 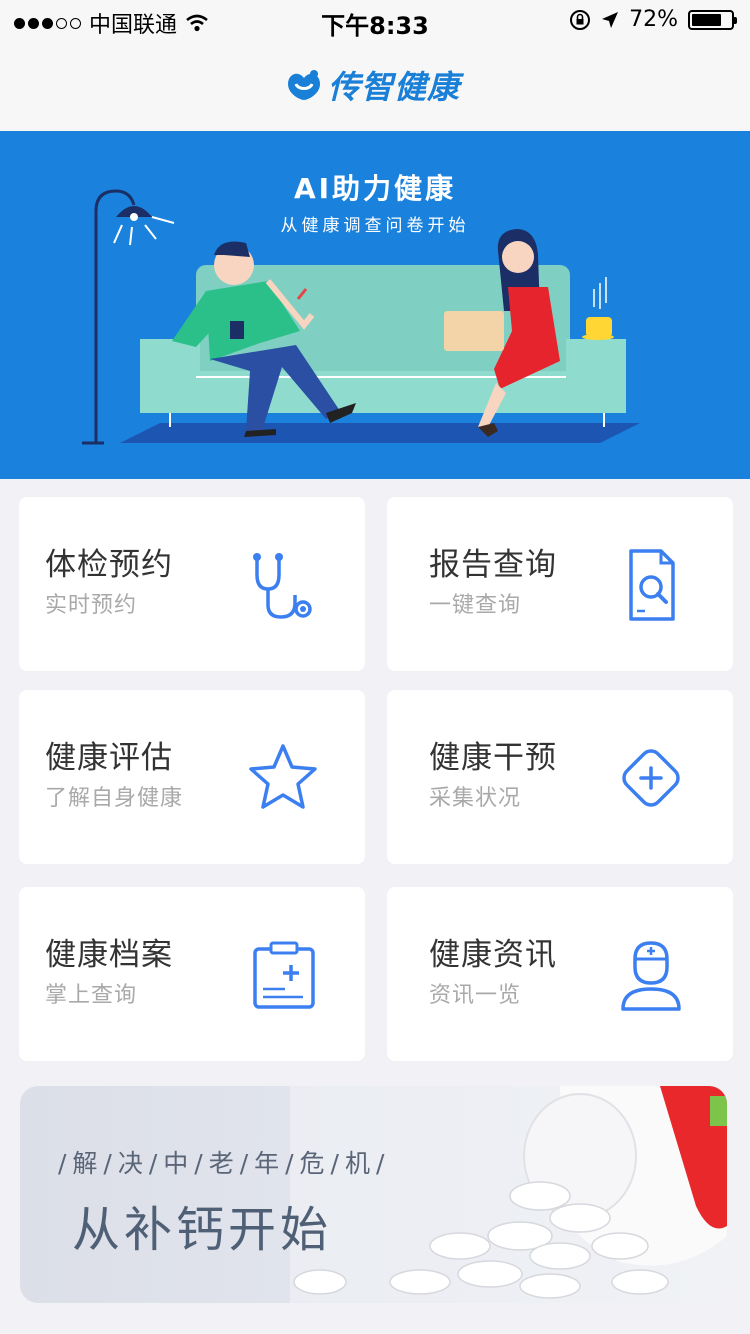 I want to click on logo-mark-icon, so click(x=304, y=85).